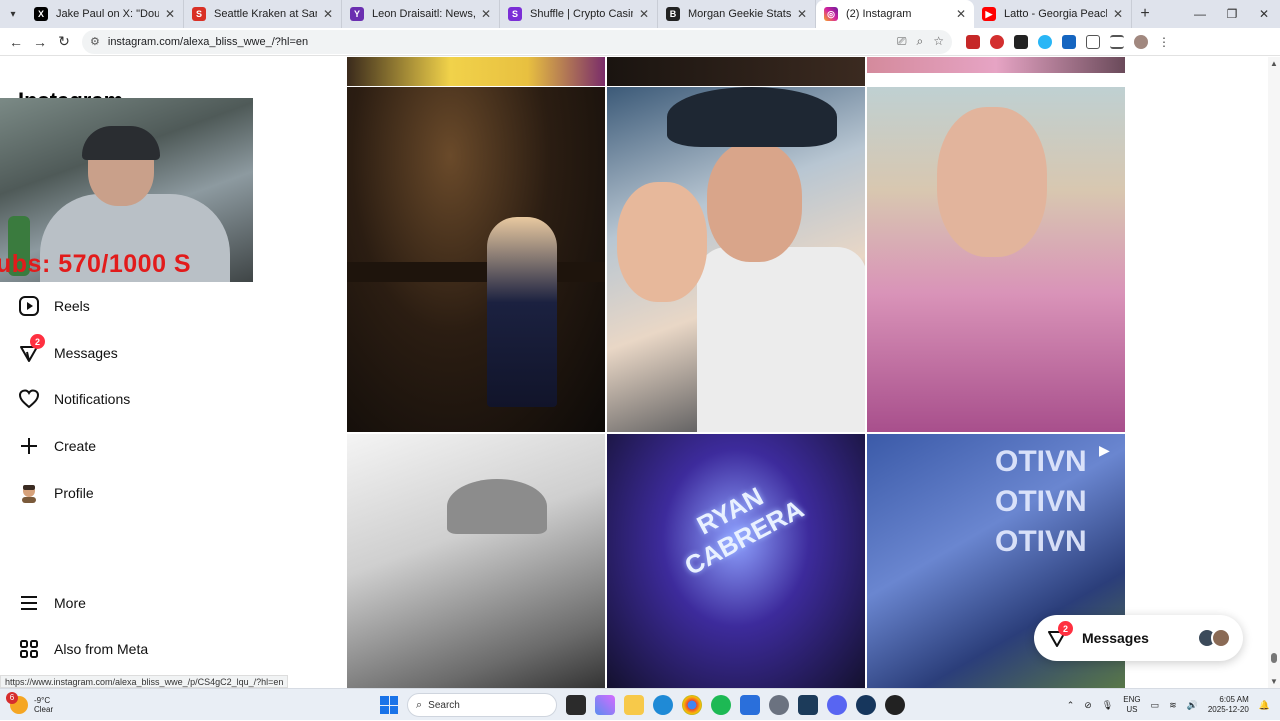 The width and height of the screenshot is (1280, 721). I want to click on taskbar-apps: ⌕ Search, so click(642, 705).